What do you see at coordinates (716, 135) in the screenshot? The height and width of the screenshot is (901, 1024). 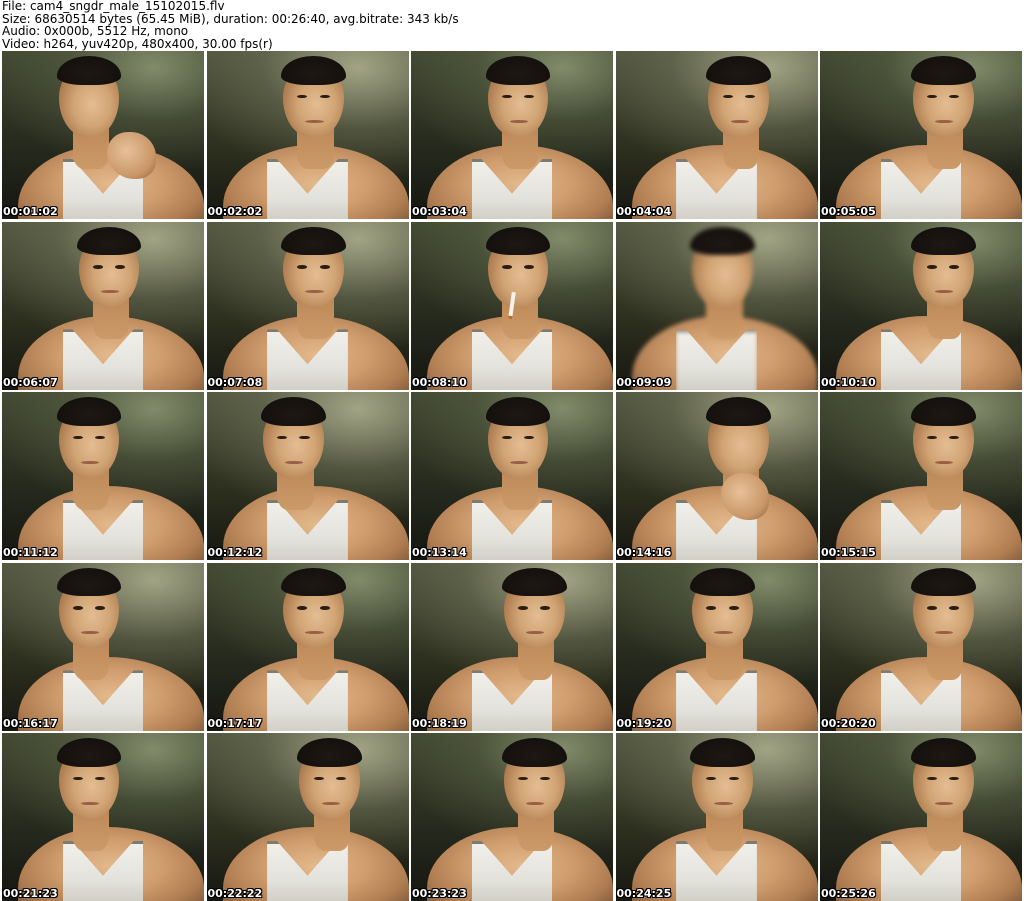 I see `video-thumbnail: 00:04:04` at bounding box center [716, 135].